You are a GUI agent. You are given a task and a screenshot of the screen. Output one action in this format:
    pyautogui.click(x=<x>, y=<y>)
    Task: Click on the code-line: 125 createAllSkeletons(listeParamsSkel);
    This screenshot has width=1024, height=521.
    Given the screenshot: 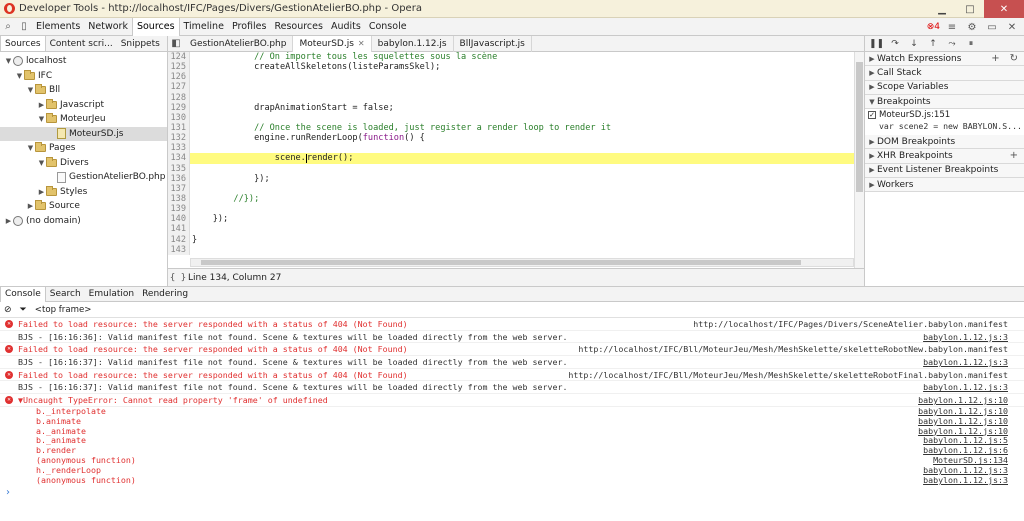 What is the action you would take?
    pyautogui.click(x=511, y=67)
    